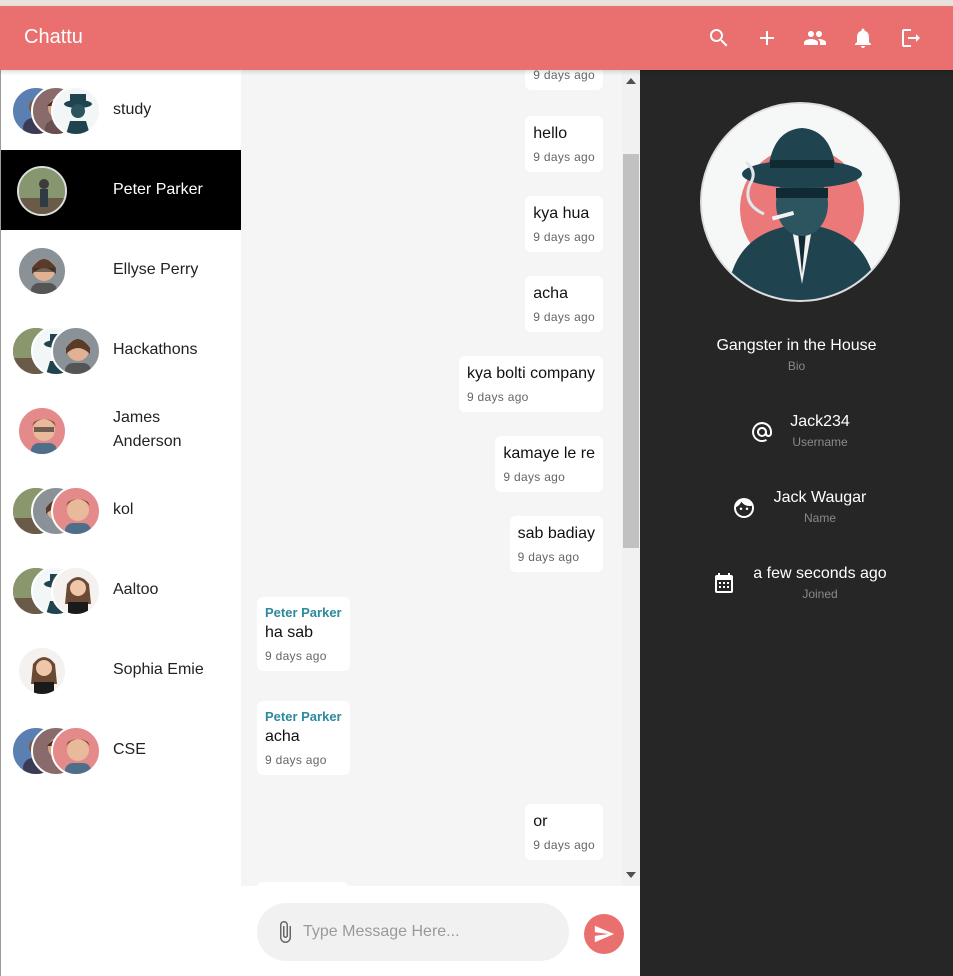 The image size is (953, 976). I want to click on header-actions, so click(815, 38).